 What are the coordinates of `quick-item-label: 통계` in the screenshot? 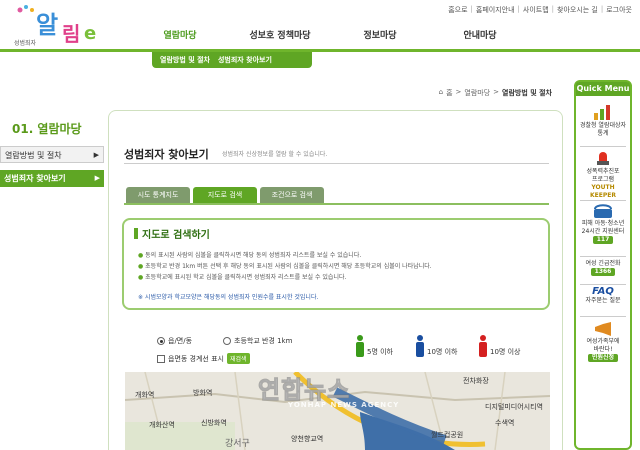 It's located at (603, 133).